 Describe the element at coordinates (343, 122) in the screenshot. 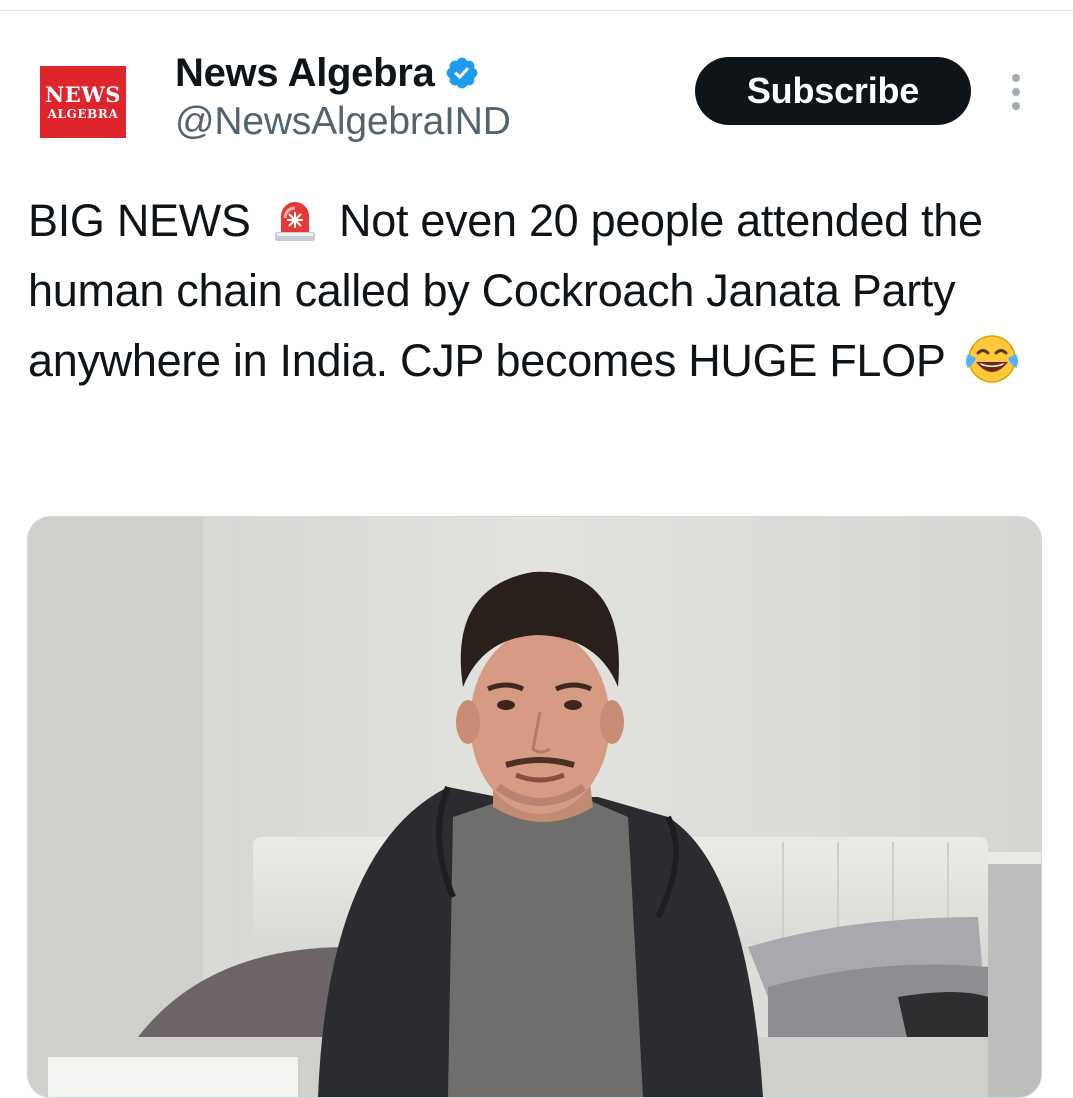

I see `author-handle: @NewsAlgebraIND` at that location.